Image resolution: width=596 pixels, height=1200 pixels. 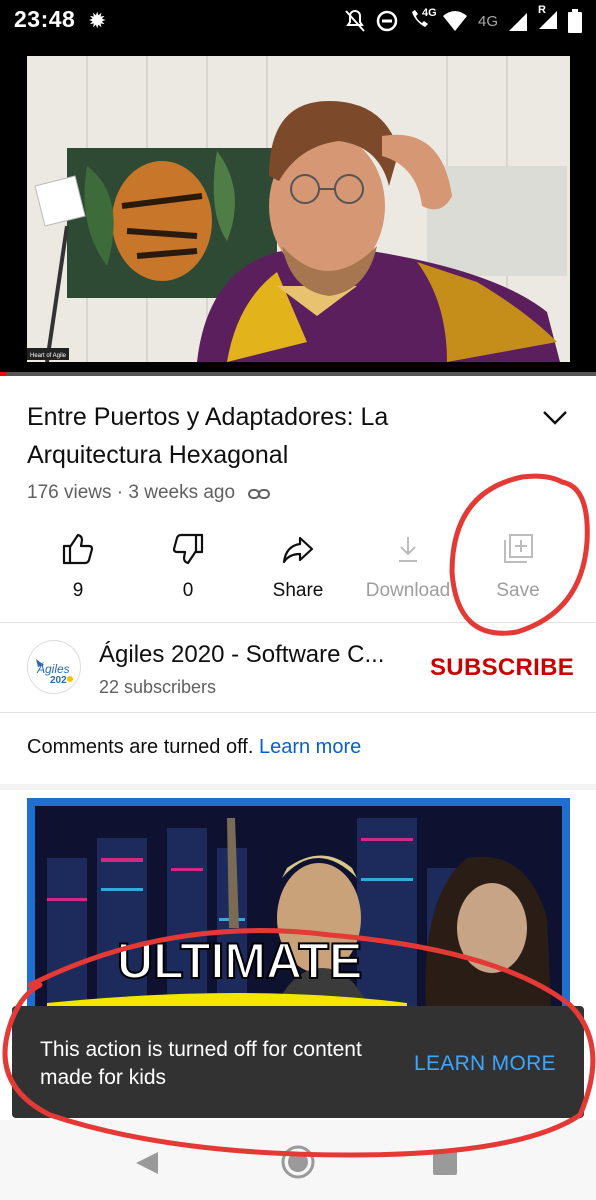 I want to click on battery-icon, so click(x=575, y=21).